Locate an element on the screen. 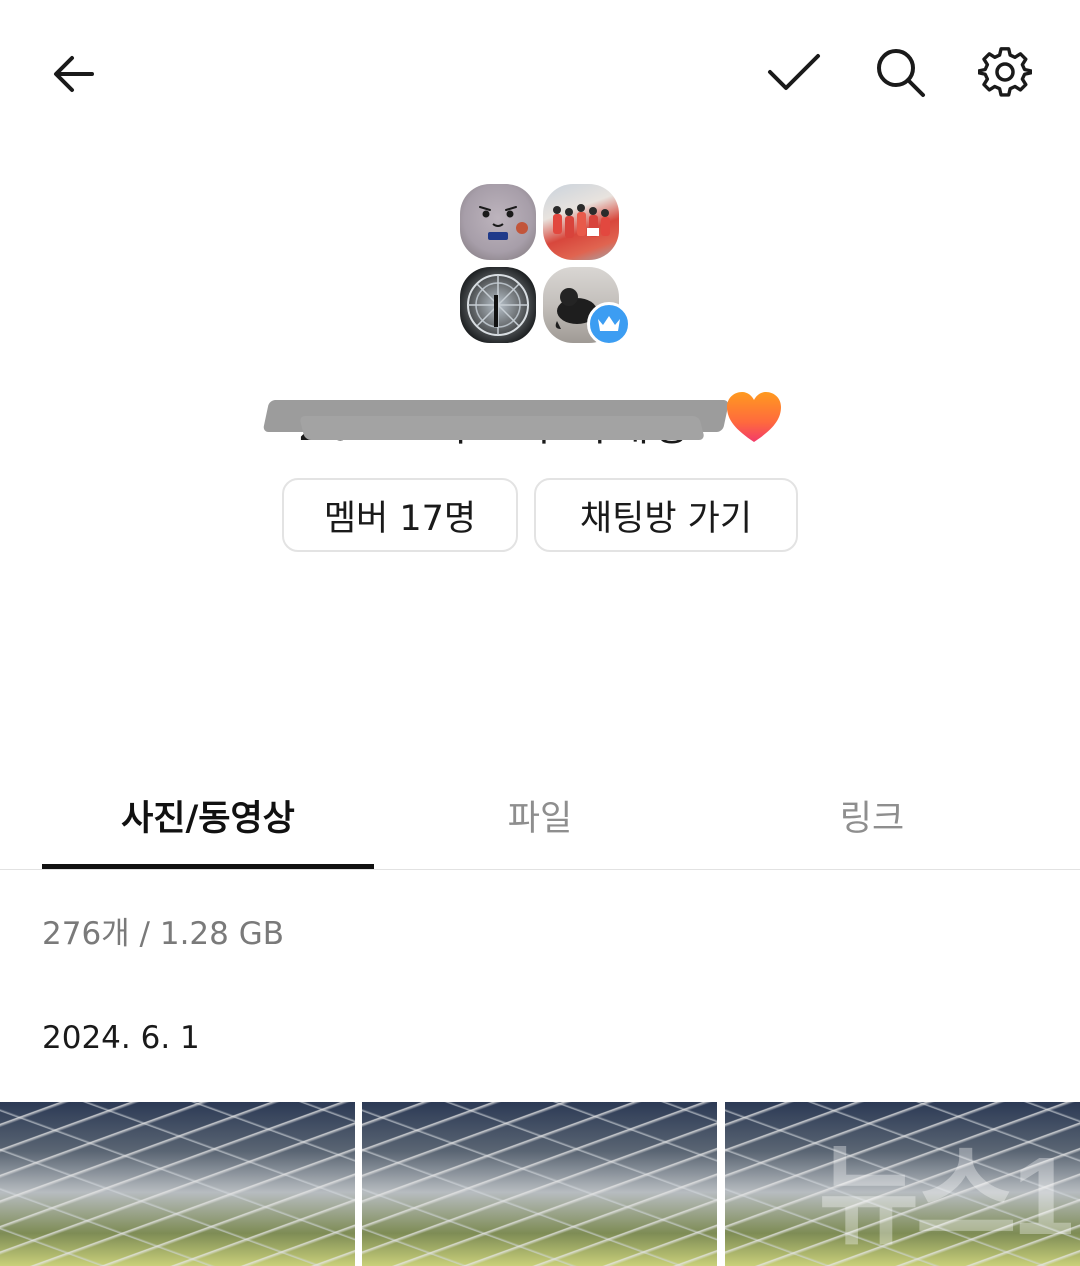  storage-summary: 276개 / 1.28 GB is located at coordinates (163, 934).